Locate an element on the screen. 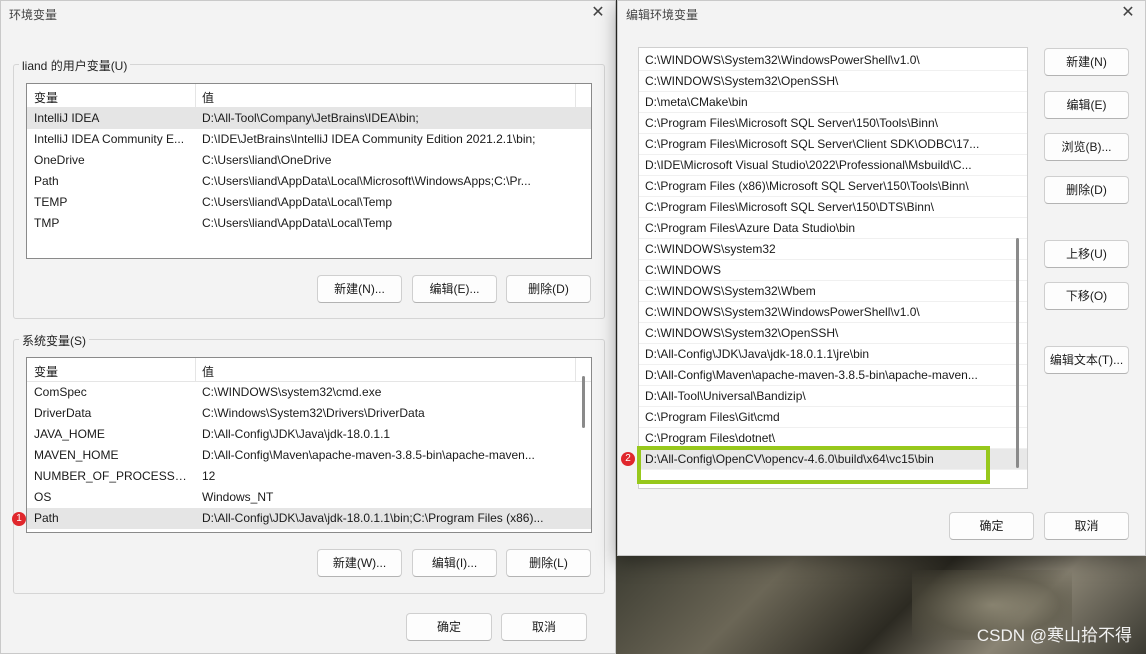 This screenshot has width=1146, height=654. csdn-watermark: CSDN @寒山拾不得 is located at coordinates (1054, 635).